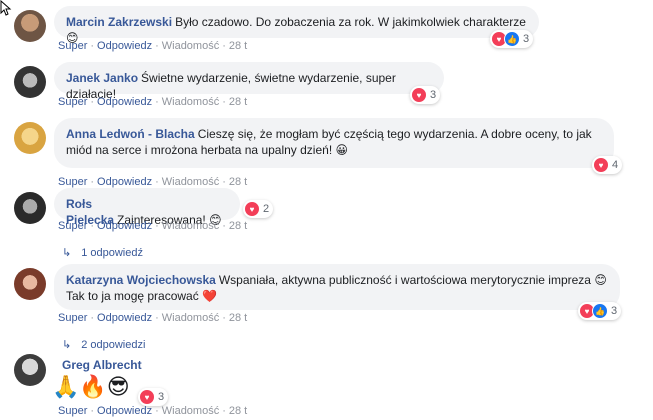  What do you see at coordinates (119, 22) in the screenshot?
I see `comment-author: Marcin Zakrzewski` at bounding box center [119, 22].